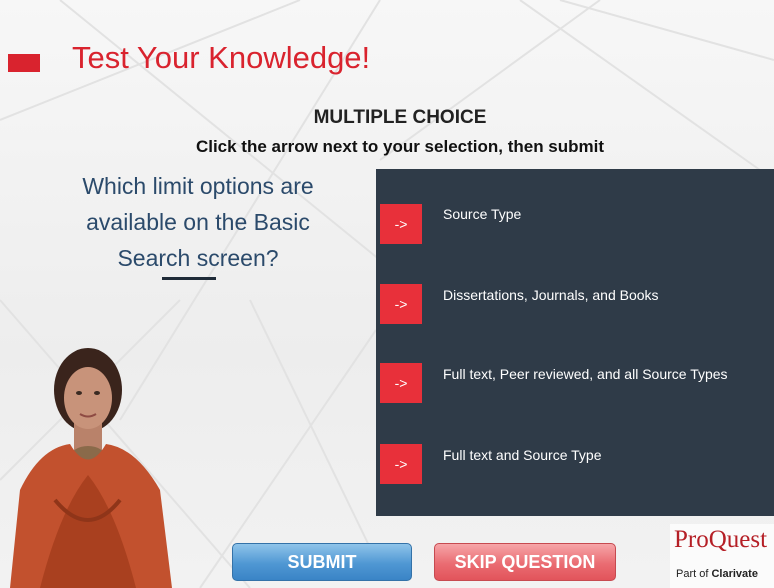 The image size is (774, 588). What do you see at coordinates (525, 562) in the screenshot?
I see `skip-question-button: SKIP QUESTION` at bounding box center [525, 562].